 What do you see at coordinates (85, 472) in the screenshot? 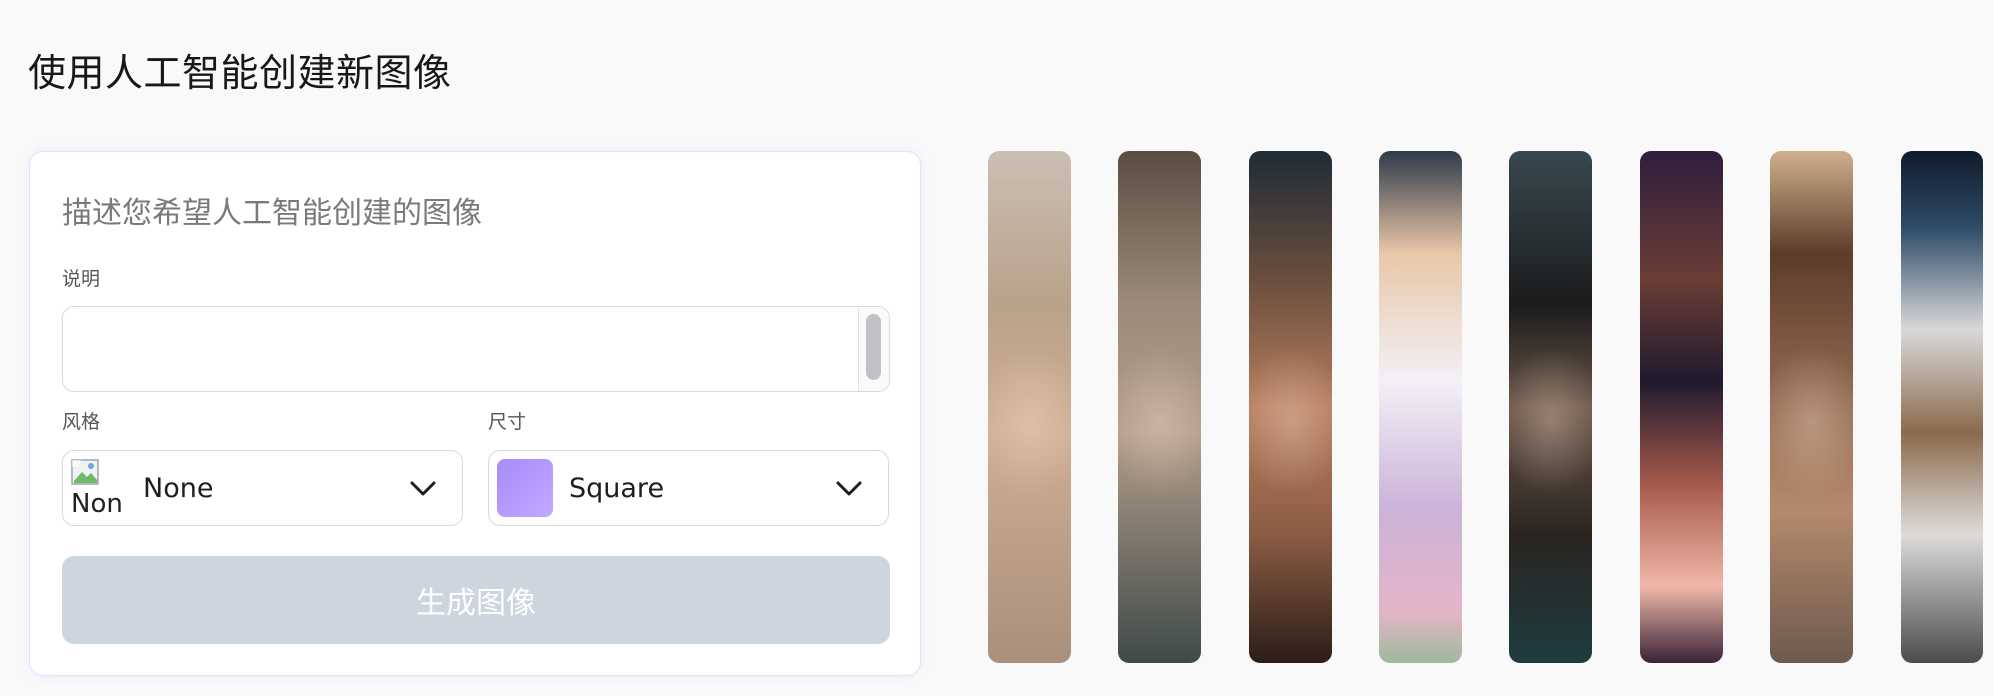
I see `broken-image-icon` at bounding box center [85, 472].